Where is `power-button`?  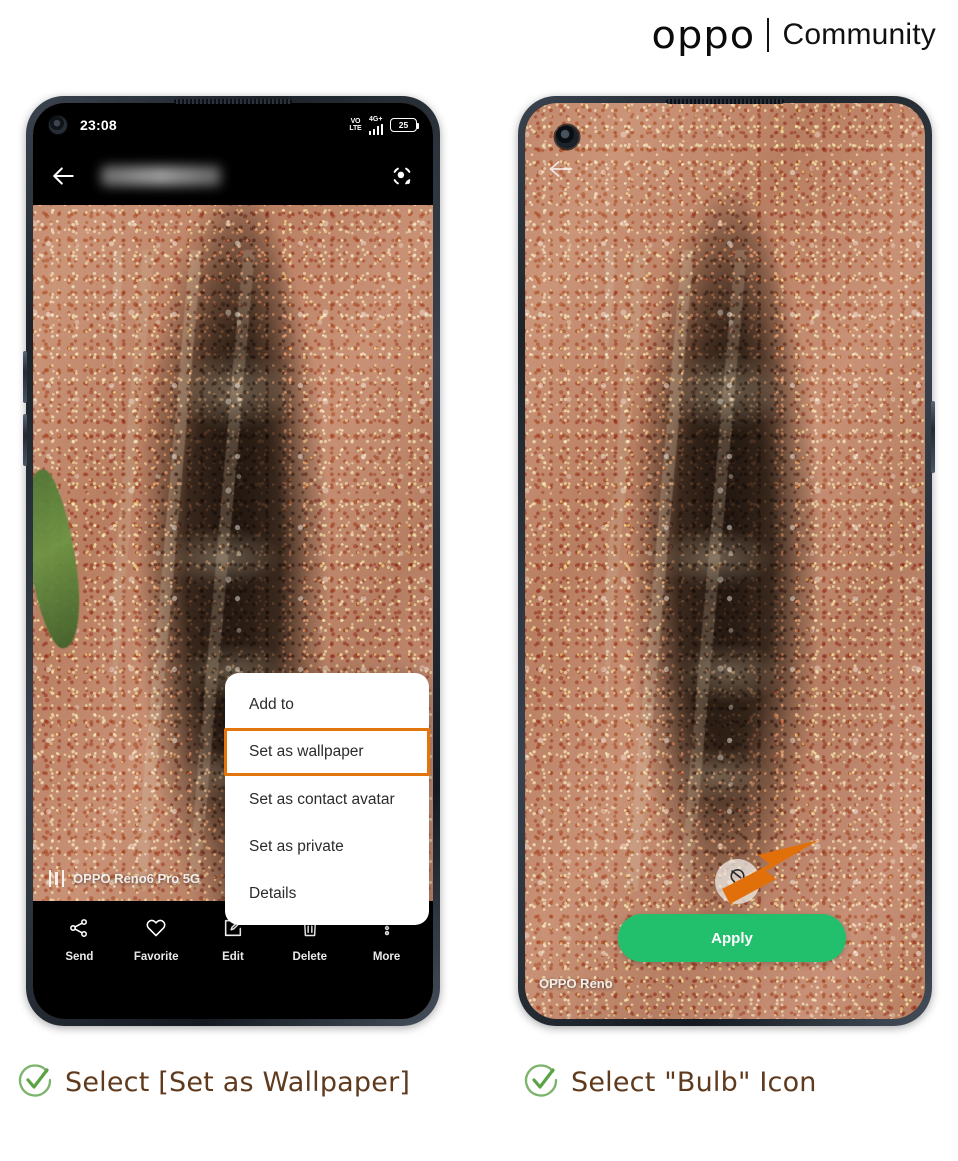
power-button is located at coordinates (933, 437).